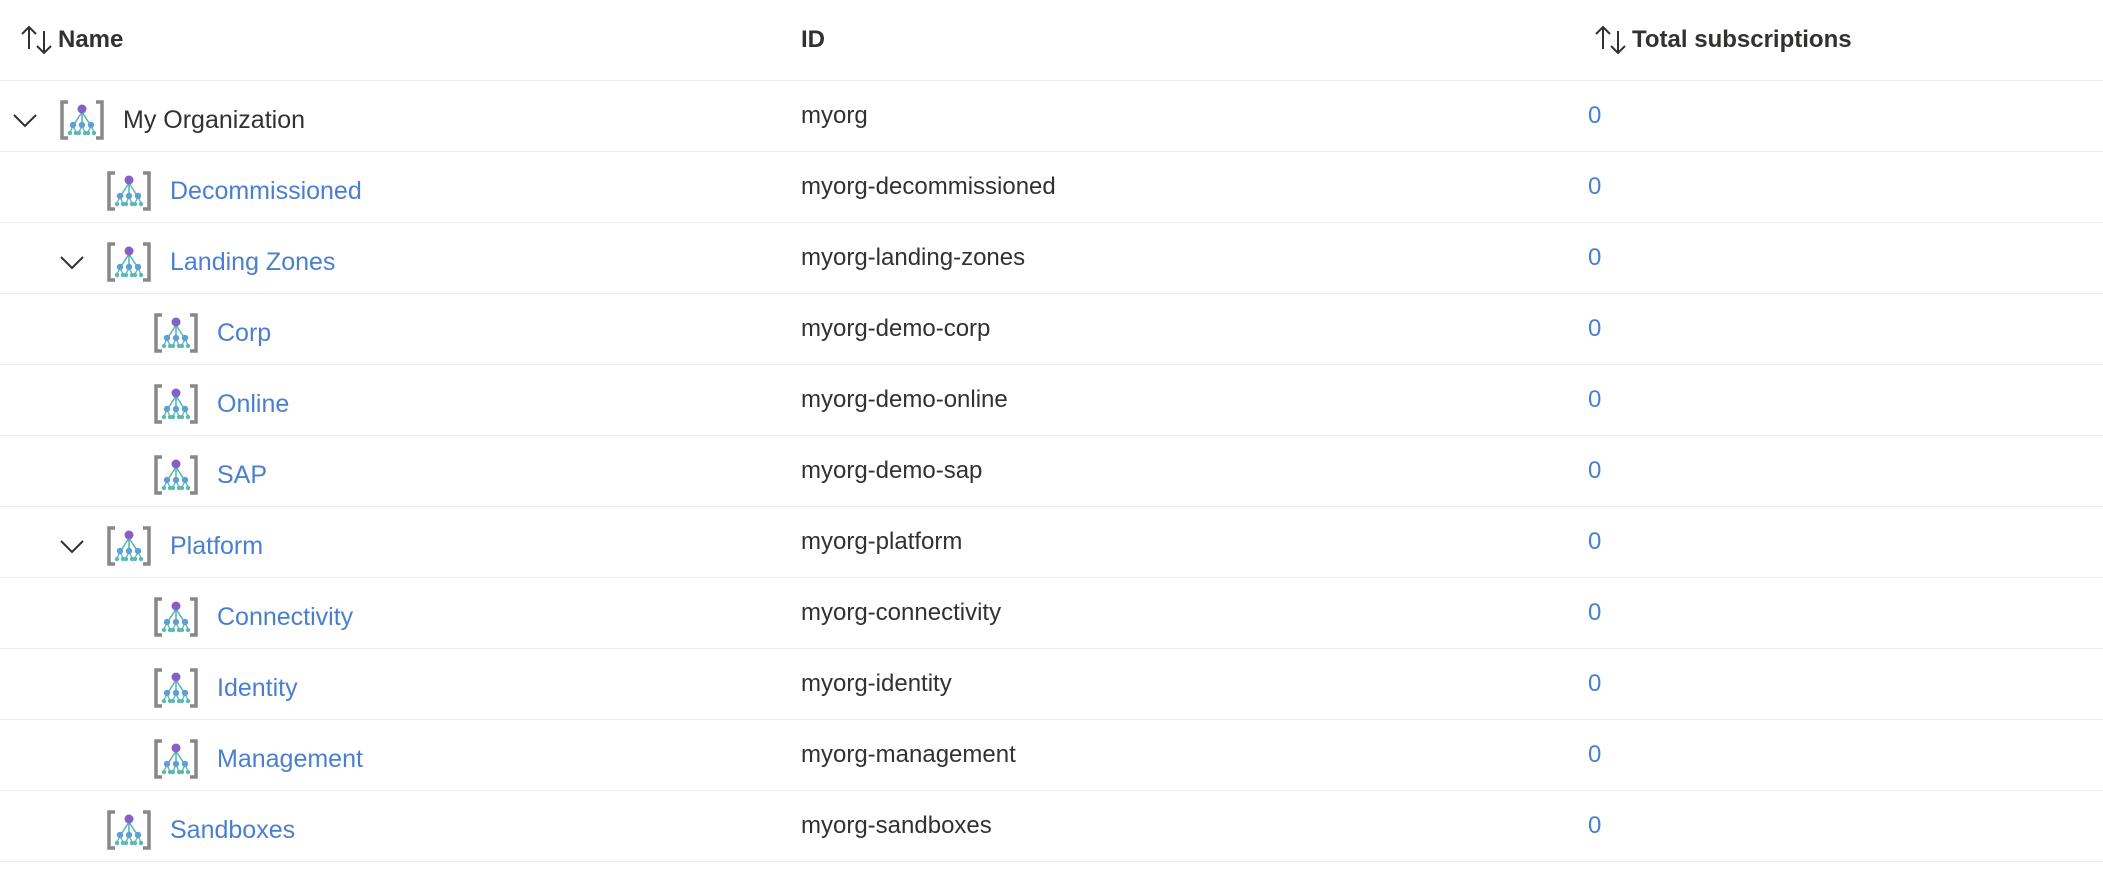  I want to click on column-header-name: Name, so click(71, 40).